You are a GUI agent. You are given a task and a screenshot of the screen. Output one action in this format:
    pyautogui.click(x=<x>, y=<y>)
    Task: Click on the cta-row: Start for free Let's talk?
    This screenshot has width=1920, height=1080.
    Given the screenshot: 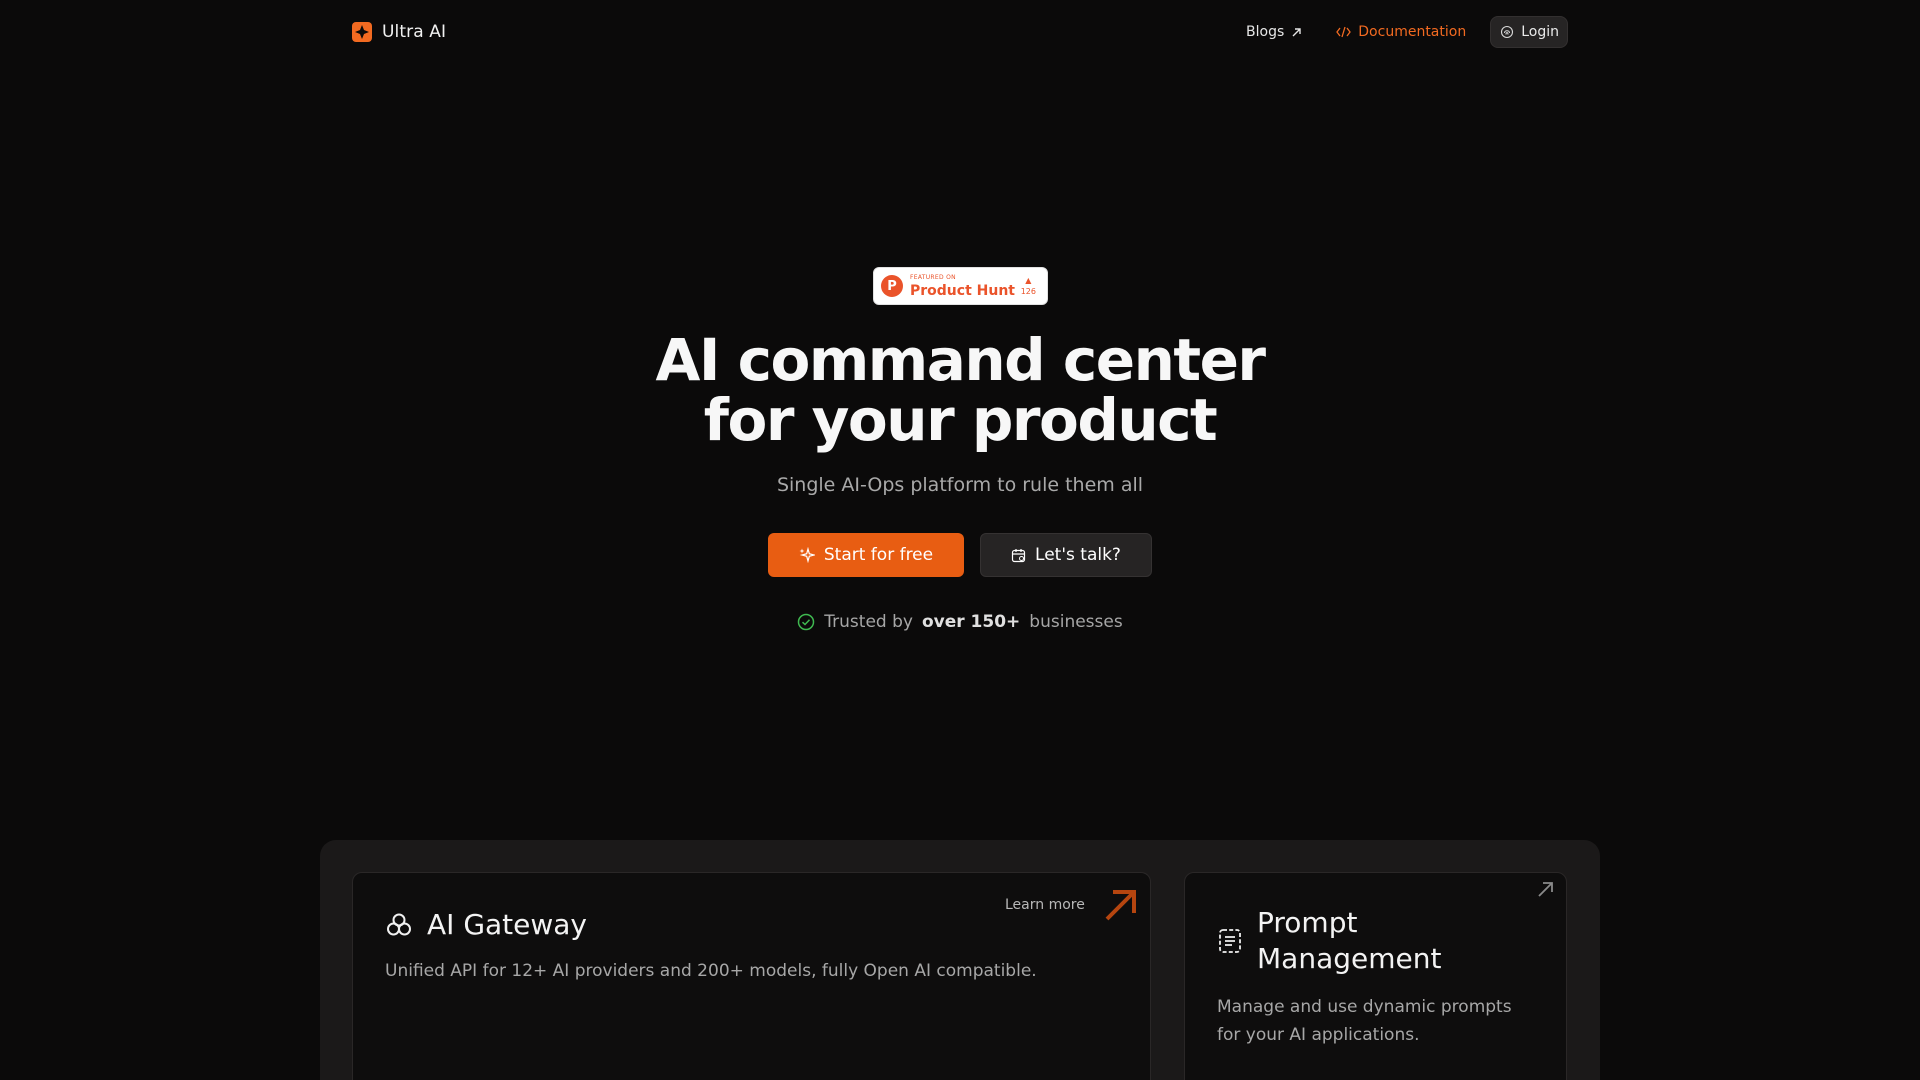 What is the action you would take?
    pyautogui.click(x=960, y=555)
    